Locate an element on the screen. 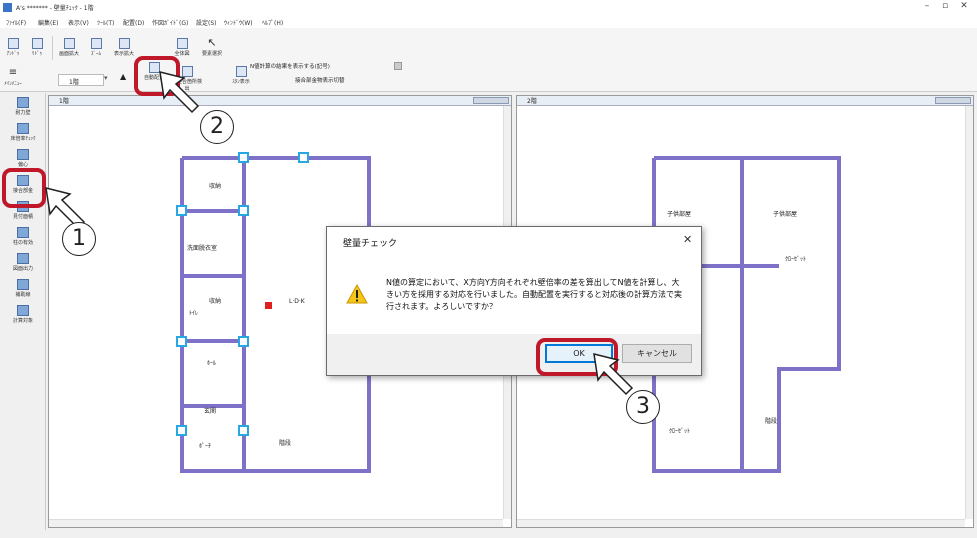  column-icon is located at coordinates (23, 232).